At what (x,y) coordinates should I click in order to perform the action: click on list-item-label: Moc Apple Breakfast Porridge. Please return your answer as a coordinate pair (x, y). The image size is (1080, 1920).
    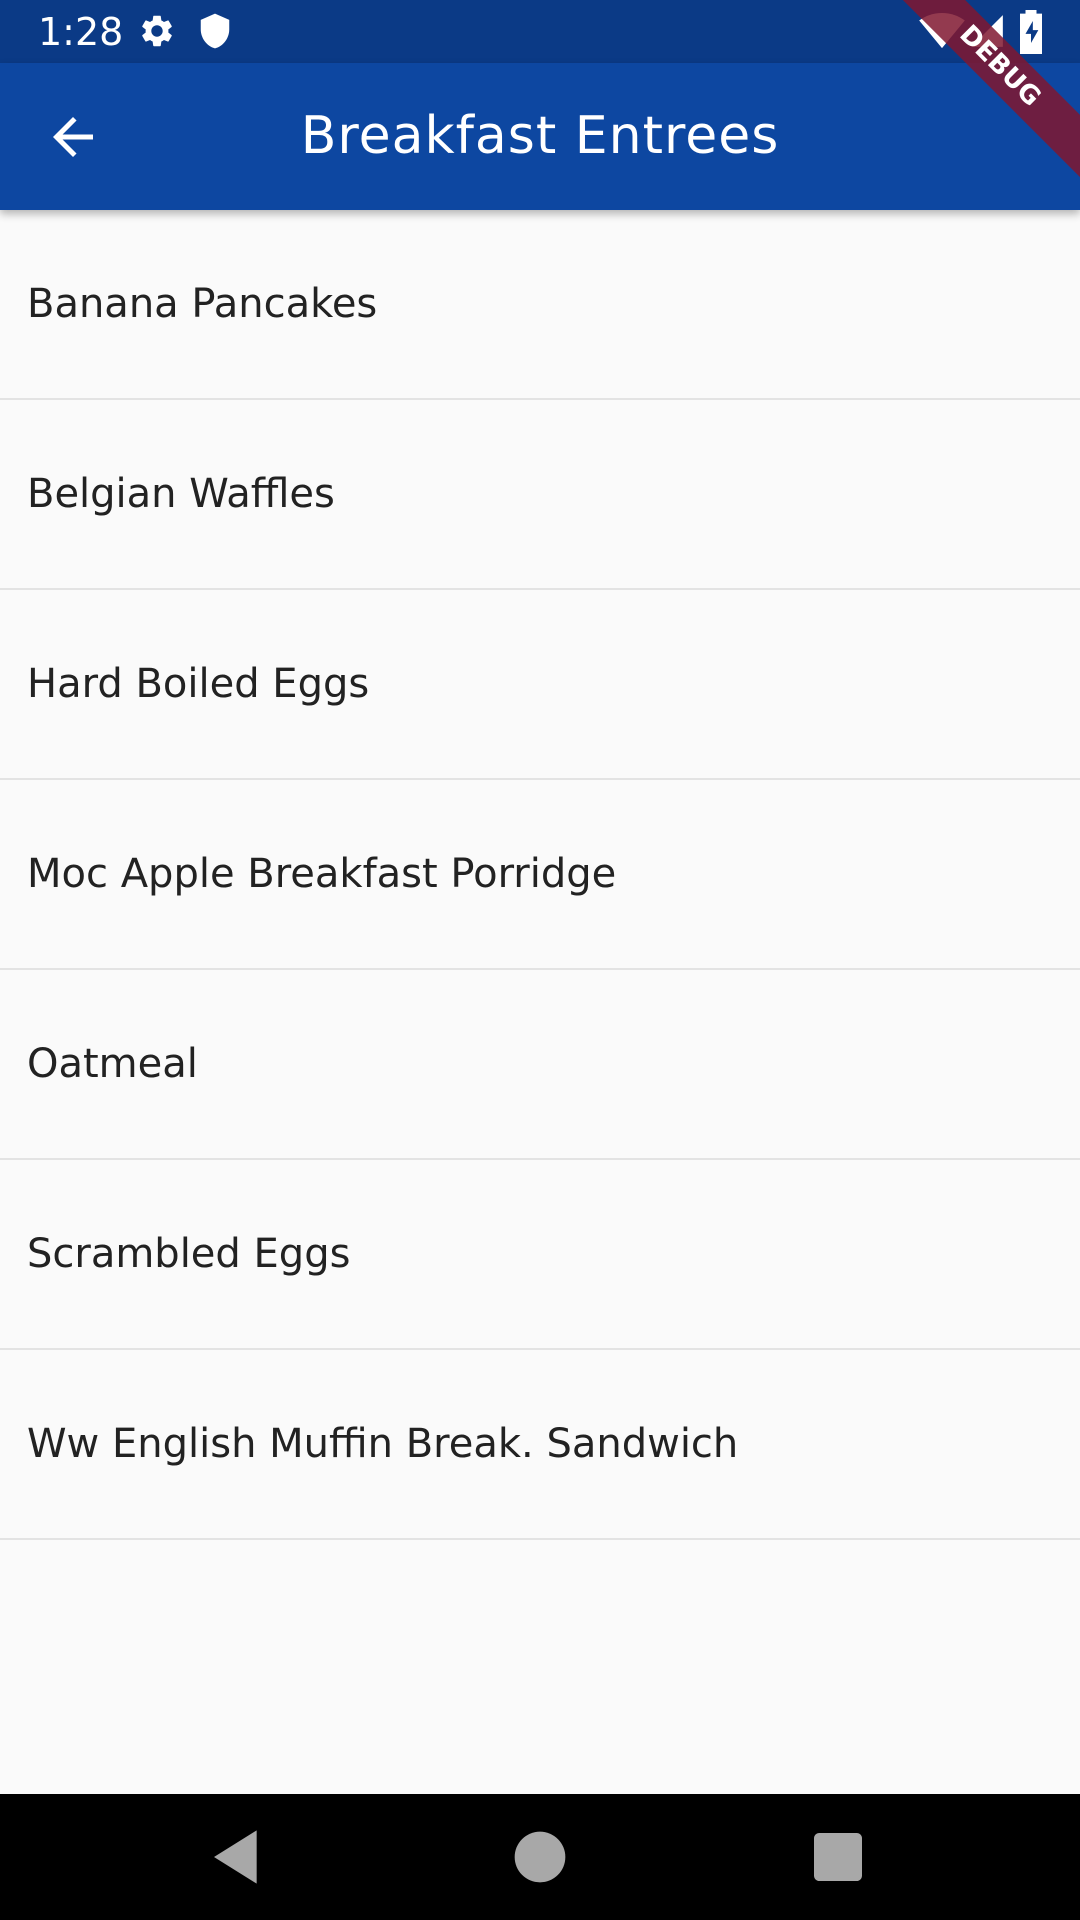
    Looking at the image, I should click on (322, 874).